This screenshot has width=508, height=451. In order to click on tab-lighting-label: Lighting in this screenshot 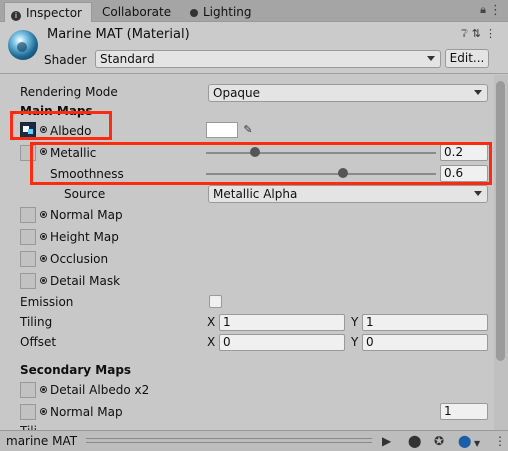, I will do `click(227, 12)`.